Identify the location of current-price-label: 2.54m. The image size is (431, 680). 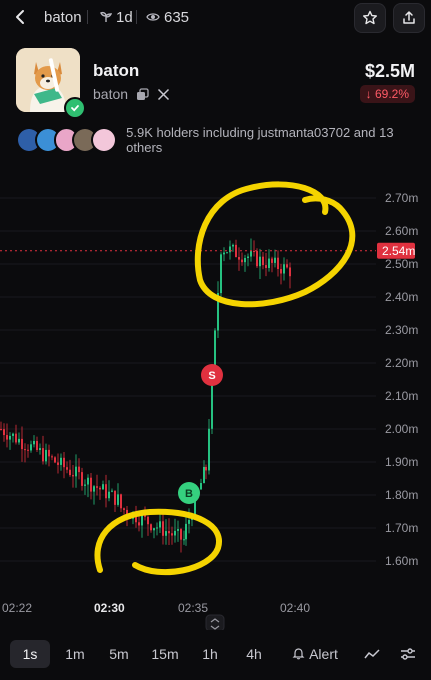
(398, 251).